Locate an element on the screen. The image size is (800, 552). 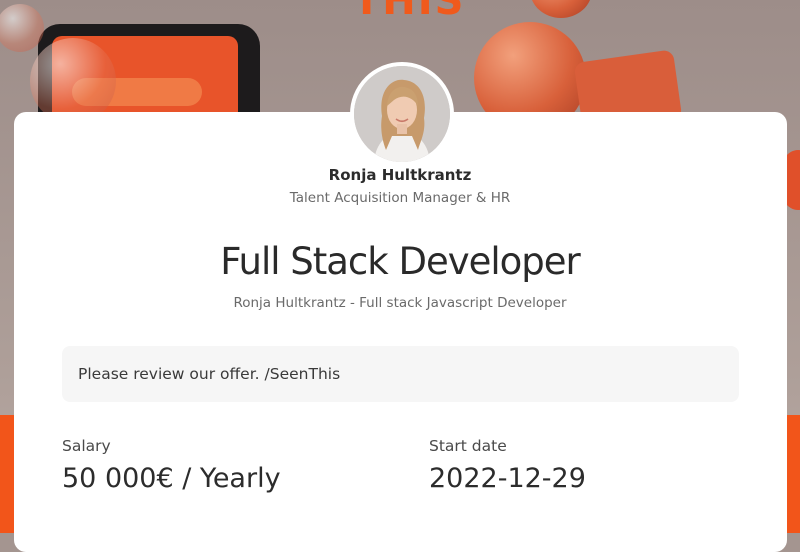
avatar is located at coordinates (402, 114).